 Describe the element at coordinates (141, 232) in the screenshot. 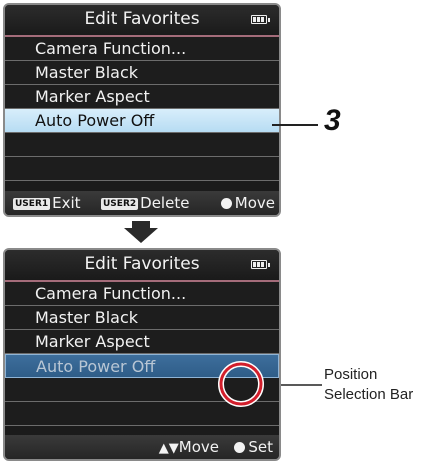

I see `down-arrow-icon` at that location.